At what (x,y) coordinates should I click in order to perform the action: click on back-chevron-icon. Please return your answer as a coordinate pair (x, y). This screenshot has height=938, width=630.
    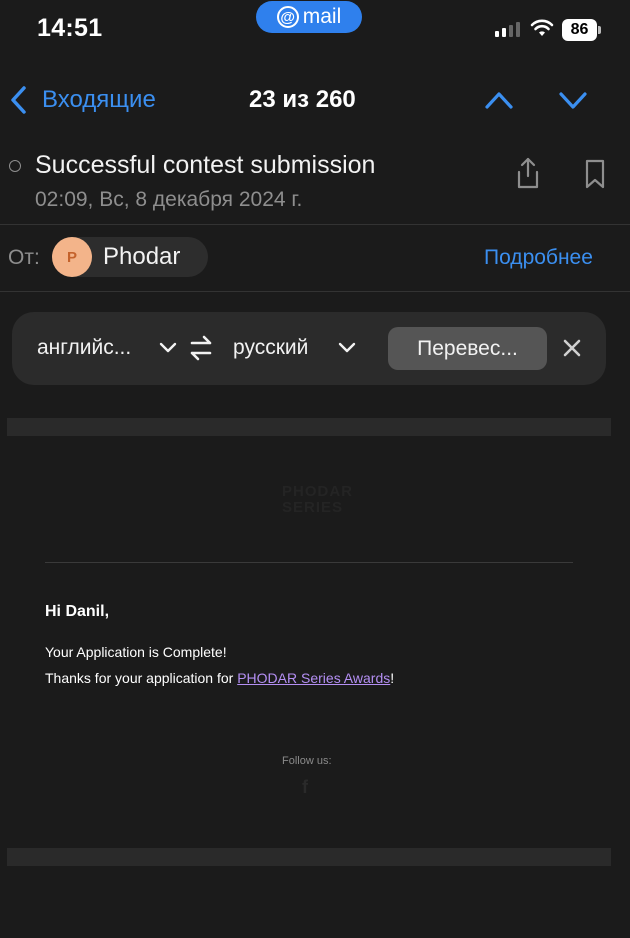
    Looking at the image, I should click on (19, 100).